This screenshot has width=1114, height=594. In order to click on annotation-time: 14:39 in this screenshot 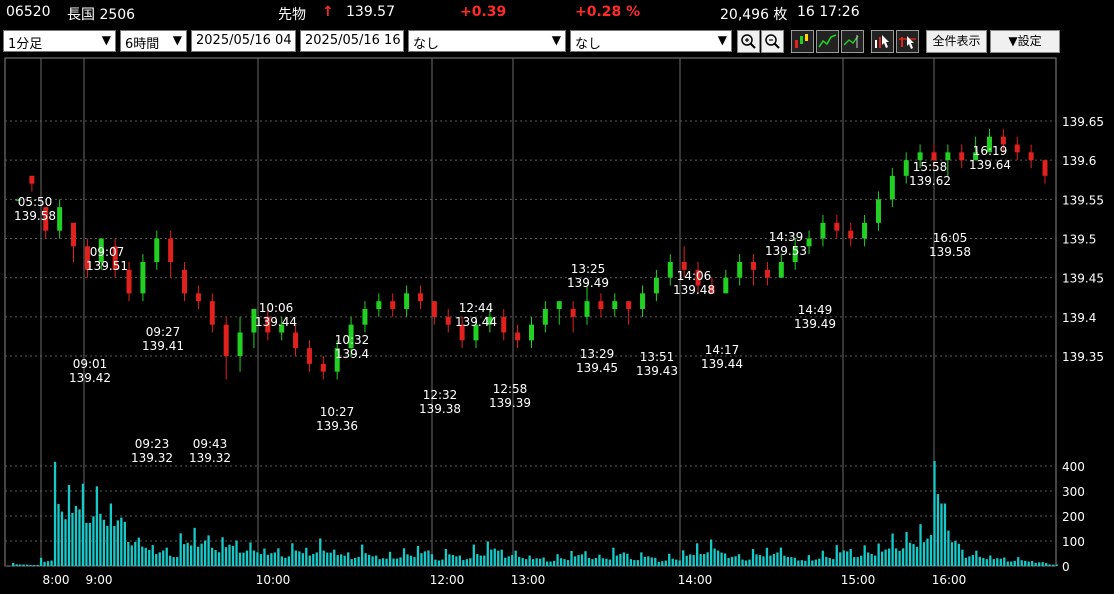, I will do `click(786, 237)`.